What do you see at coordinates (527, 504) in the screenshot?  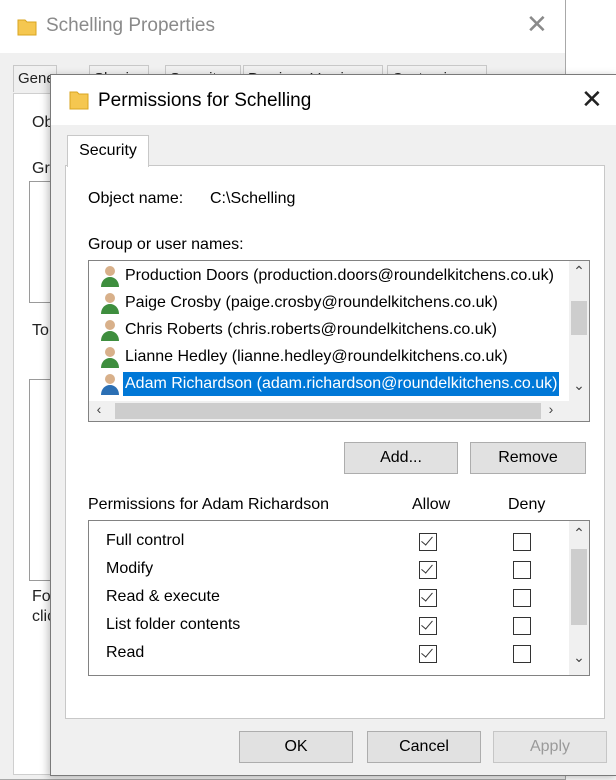 I see `deny-header: Deny` at bounding box center [527, 504].